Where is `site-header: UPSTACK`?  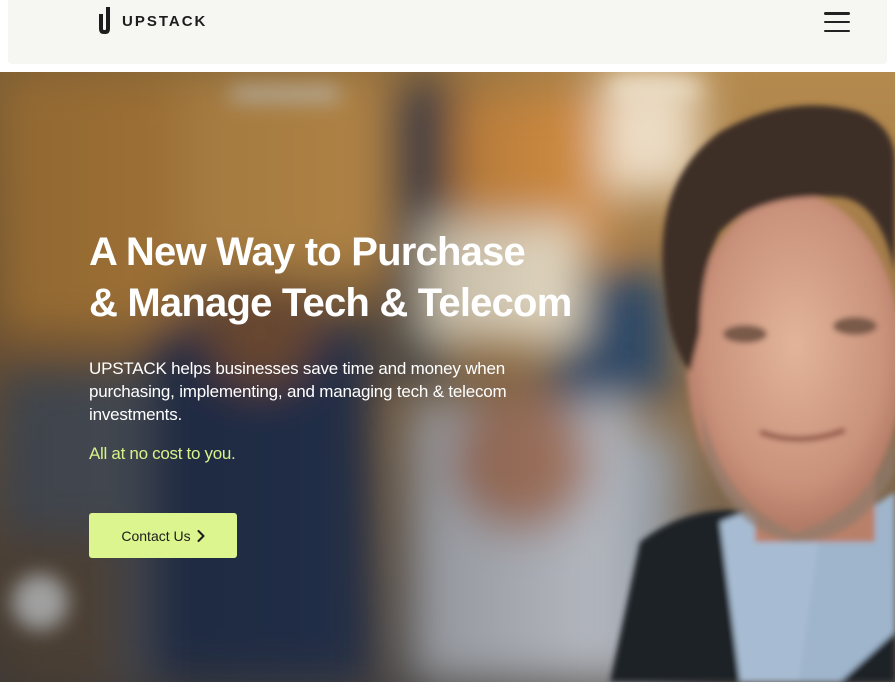 site-header: UPSTACK is located at coordinates (447, 32).